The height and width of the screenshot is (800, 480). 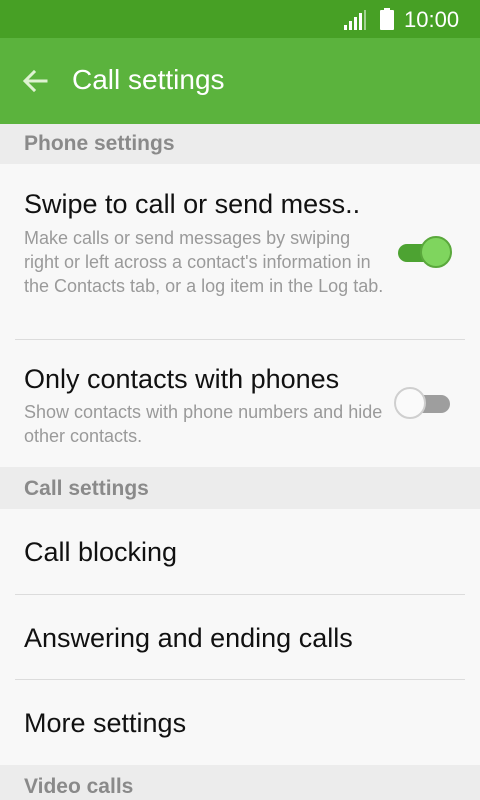 What do you see at coordinates (101, 552) in the screenshot?
I see `setting-title: Call blocking` at bounding box center [101, 552].